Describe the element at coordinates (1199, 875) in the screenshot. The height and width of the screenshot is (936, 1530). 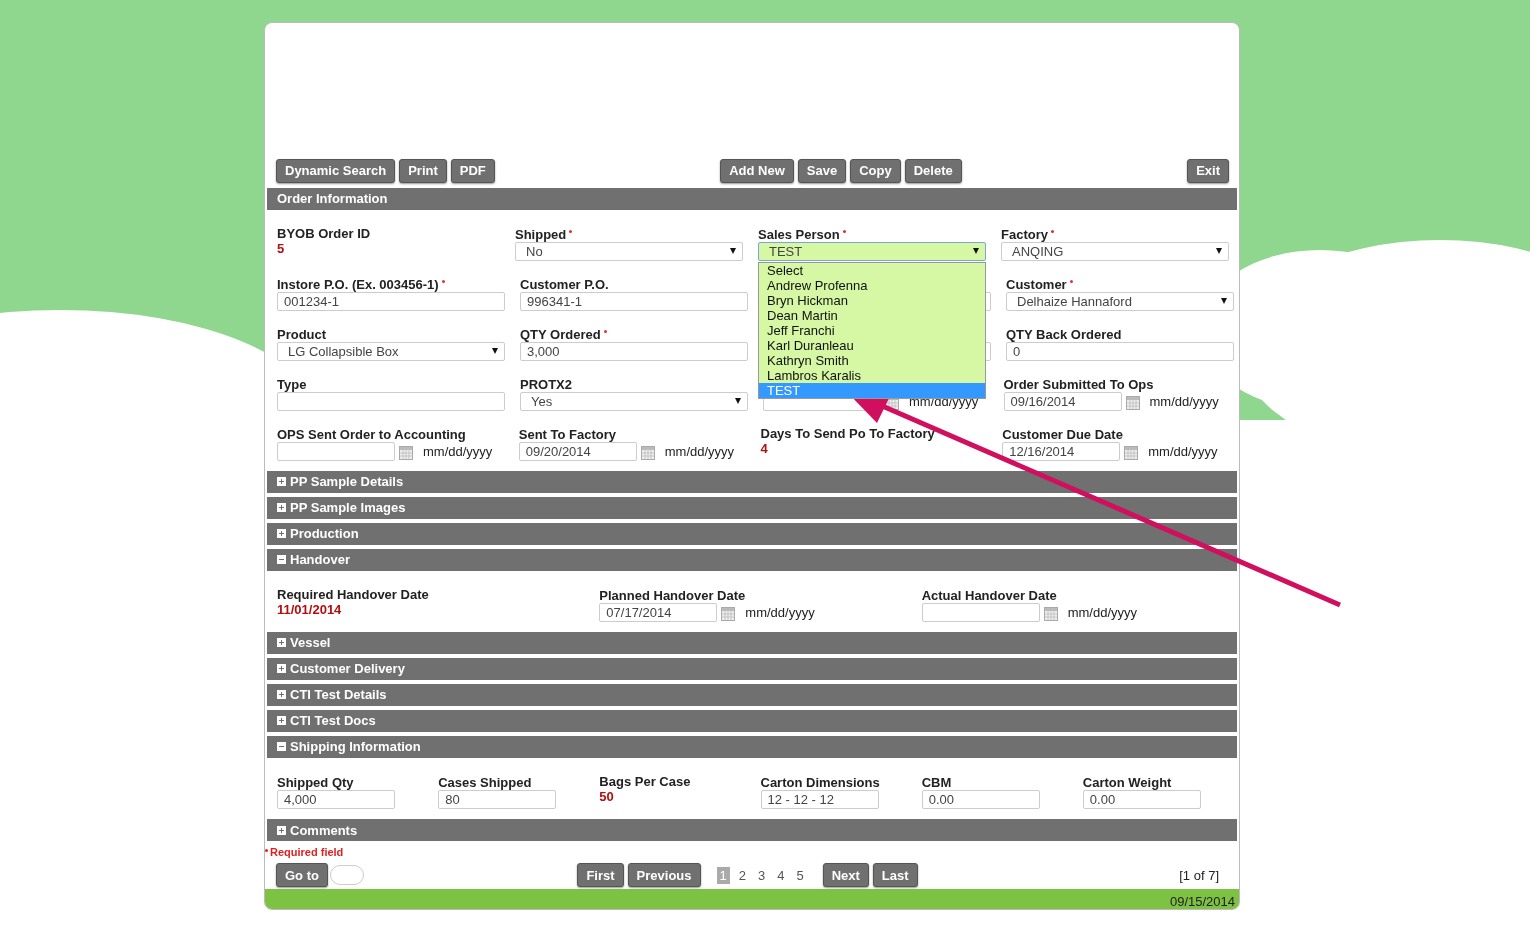
I see `page-count: [1 of 7]` at that location.